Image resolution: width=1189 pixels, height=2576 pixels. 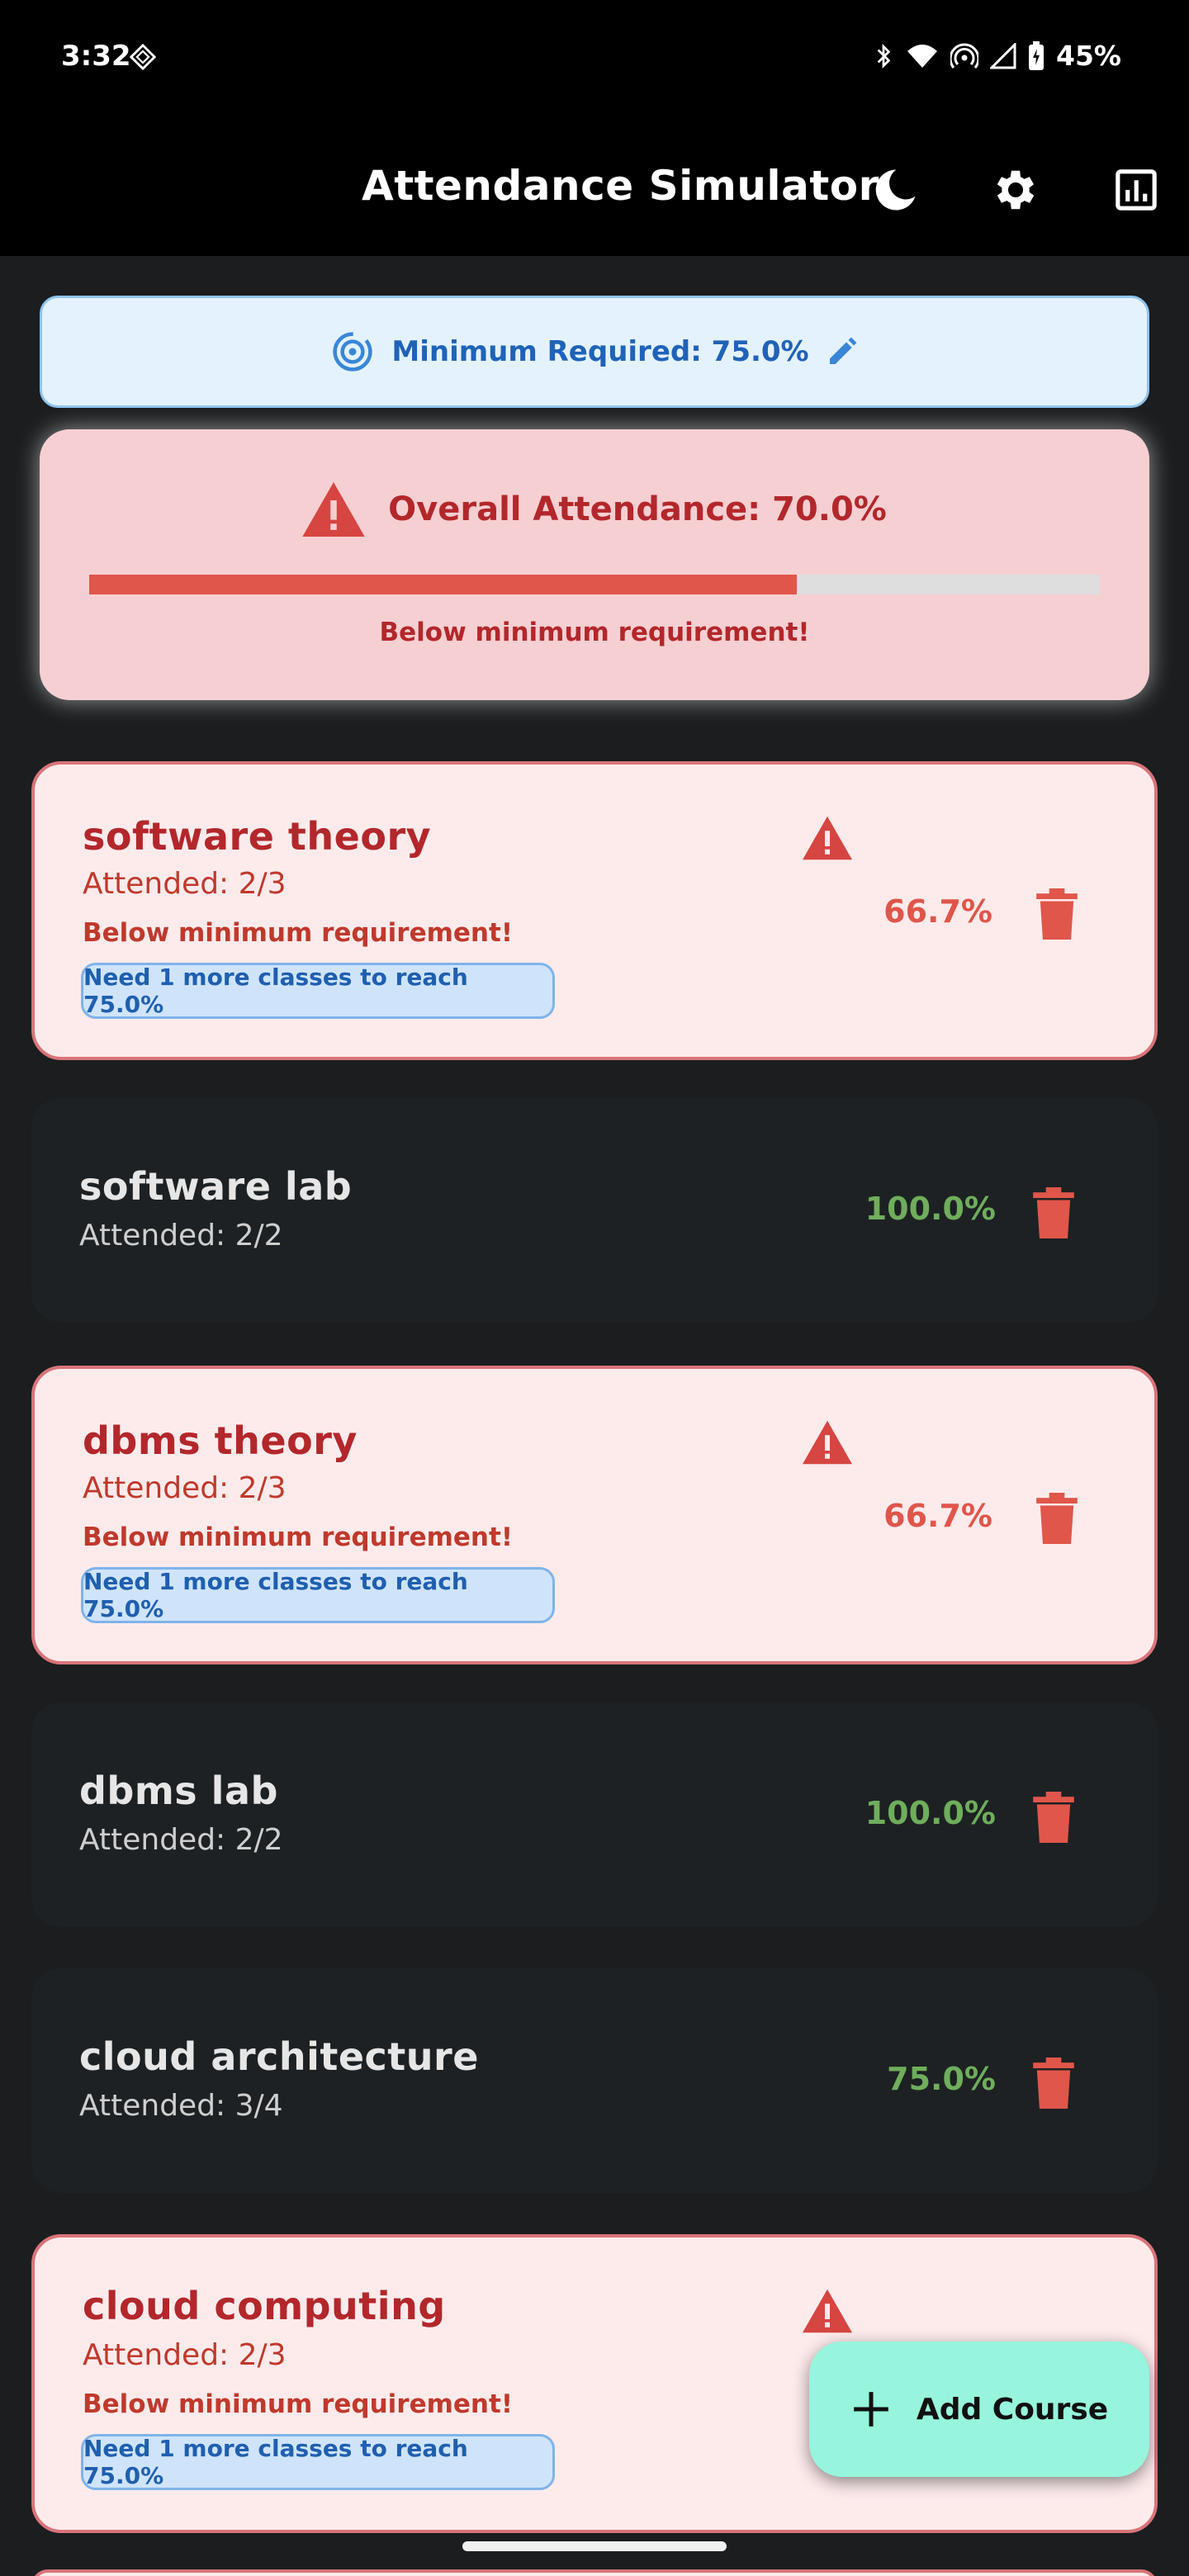 I want to click on settings-button, so click(x=1016, y=190).